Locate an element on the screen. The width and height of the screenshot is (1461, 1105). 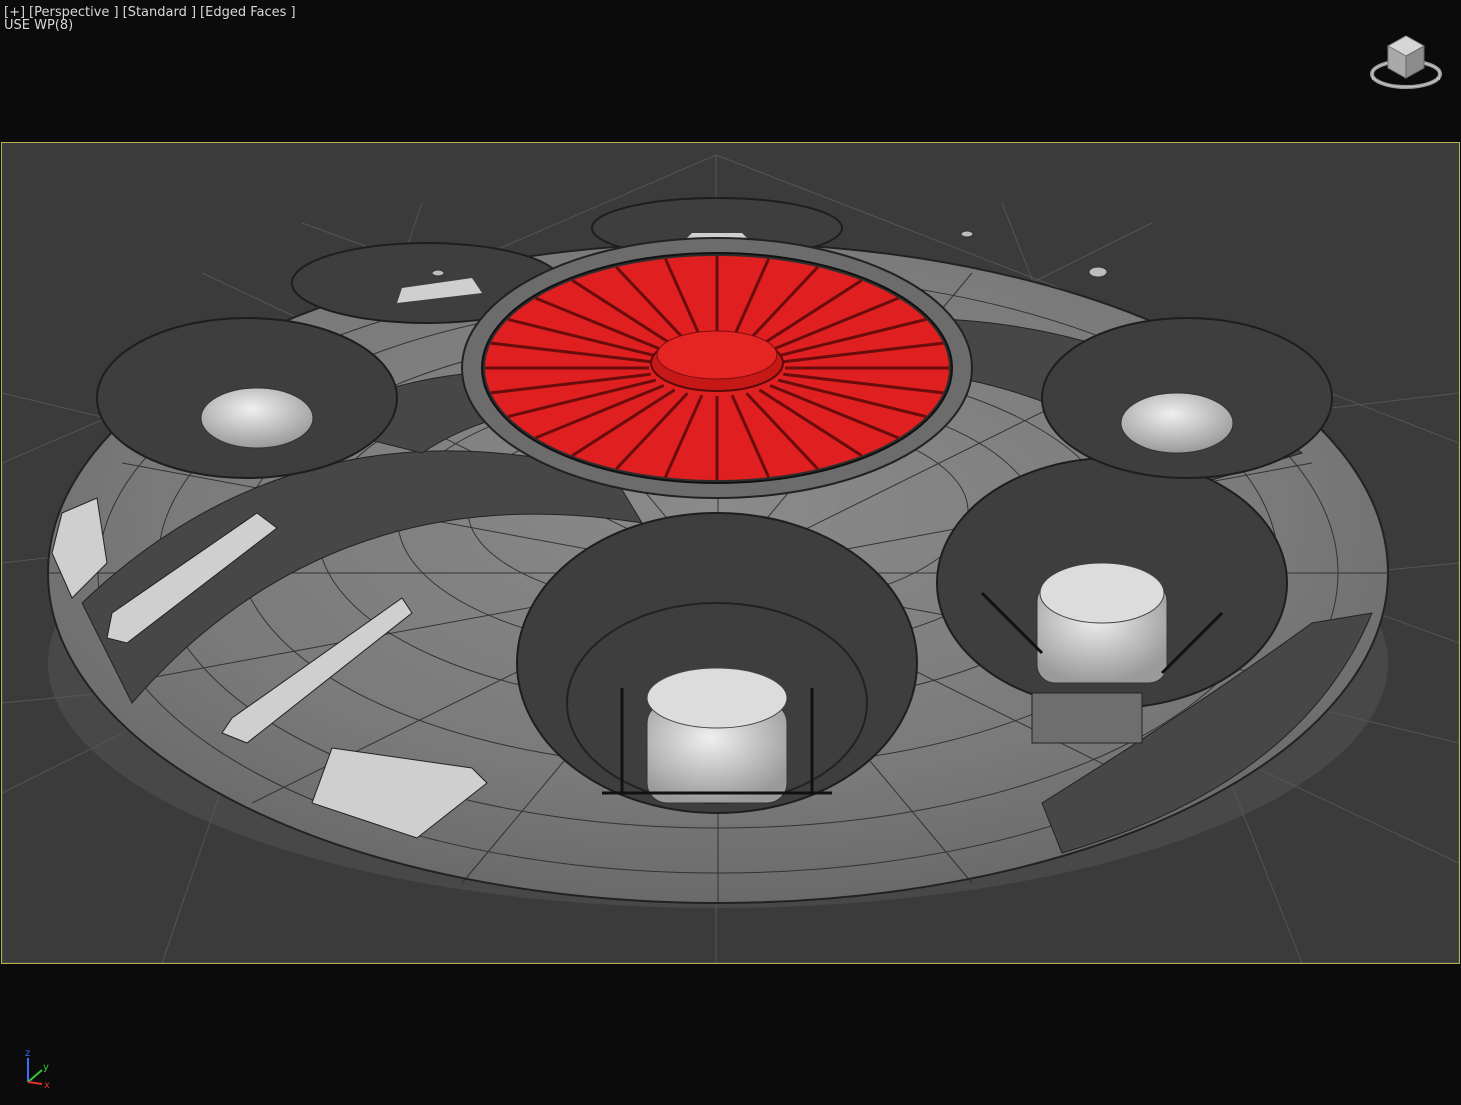
axis-tripod-icon: z y x is located at coordinates (37, 1069).